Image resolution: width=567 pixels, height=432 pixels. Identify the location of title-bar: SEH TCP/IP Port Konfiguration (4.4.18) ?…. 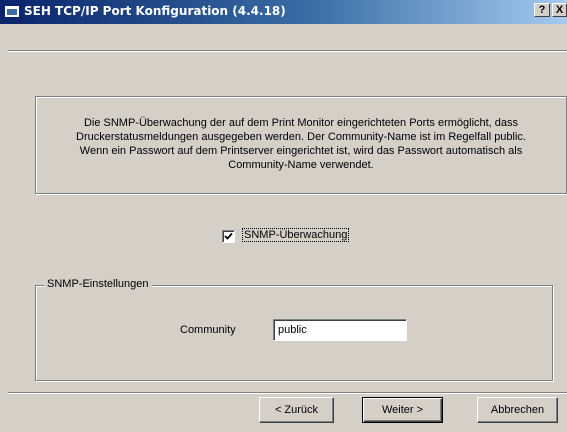
(283, 12).